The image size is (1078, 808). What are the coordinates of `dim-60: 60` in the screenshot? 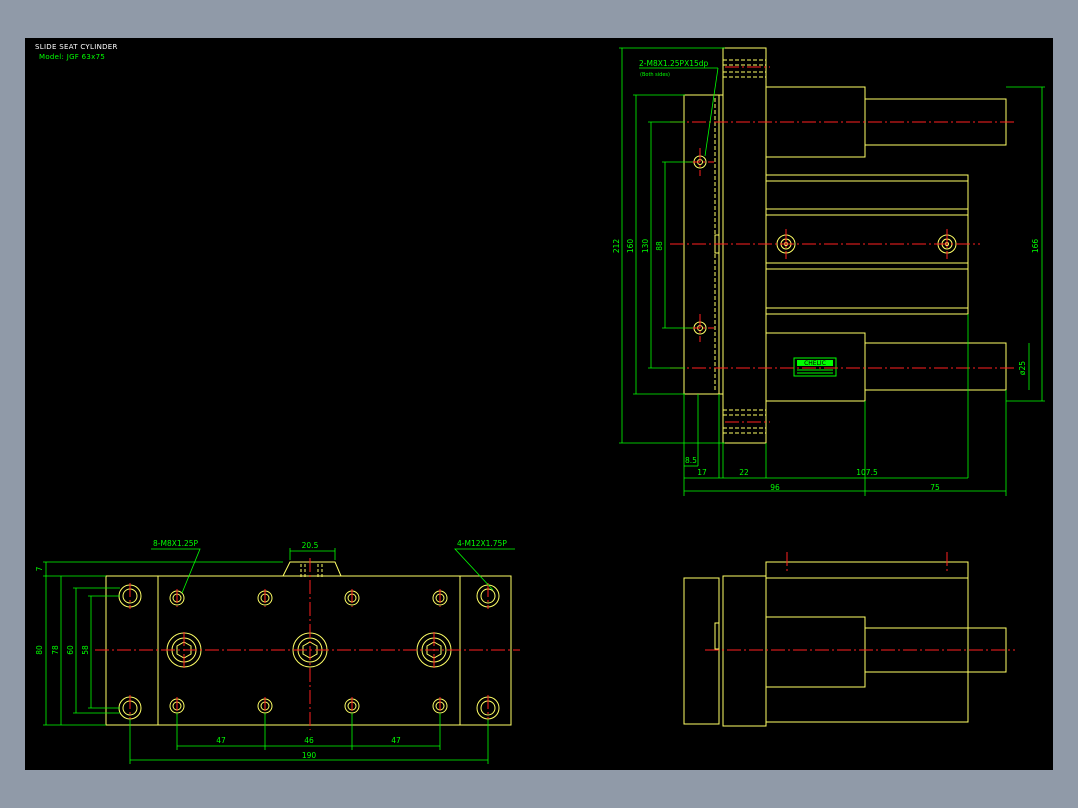 It's located at (70, 650).